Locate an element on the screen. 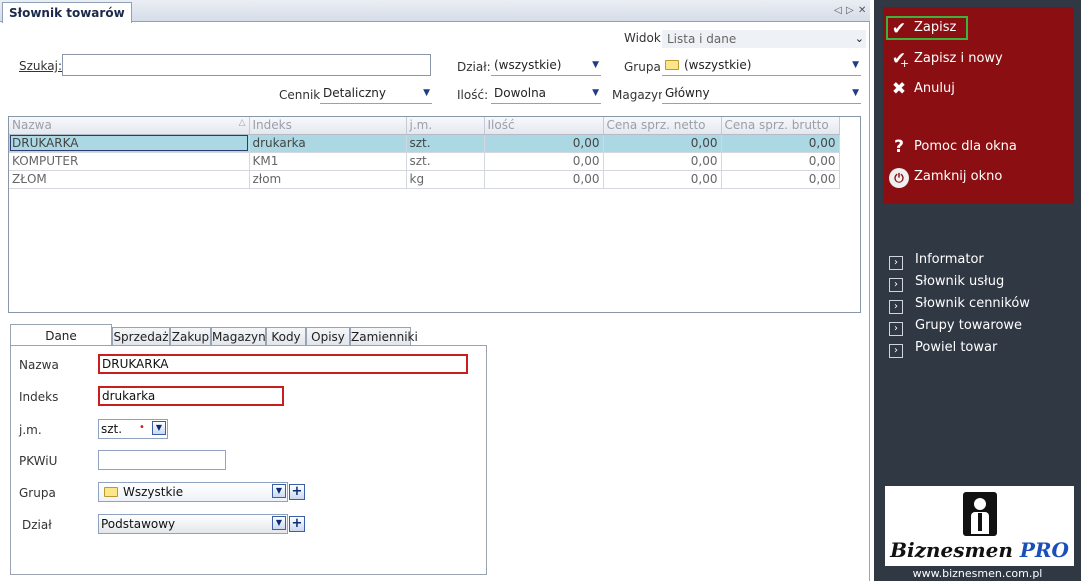 This screenshot has width=1081, height=581. add-grupa-button: + is located at coordinates (297, 492).